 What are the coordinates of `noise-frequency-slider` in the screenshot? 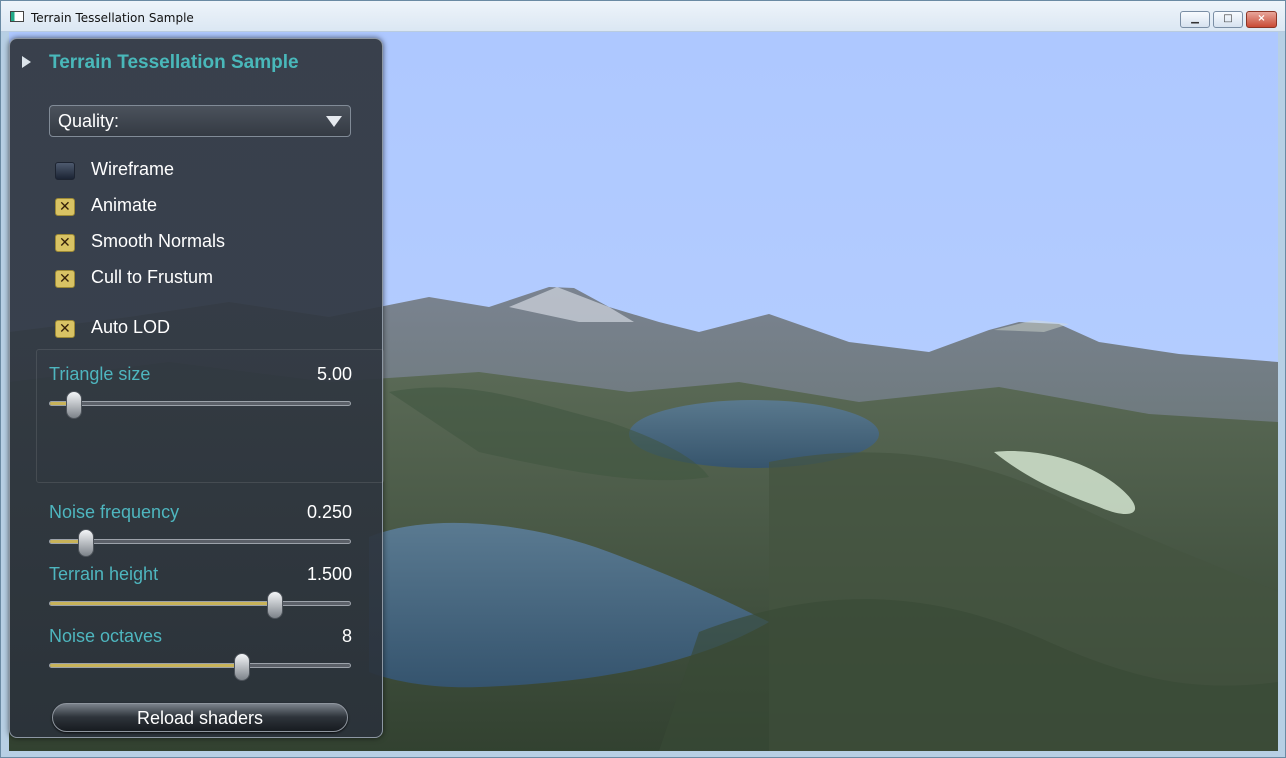 It's located at (200, 543).